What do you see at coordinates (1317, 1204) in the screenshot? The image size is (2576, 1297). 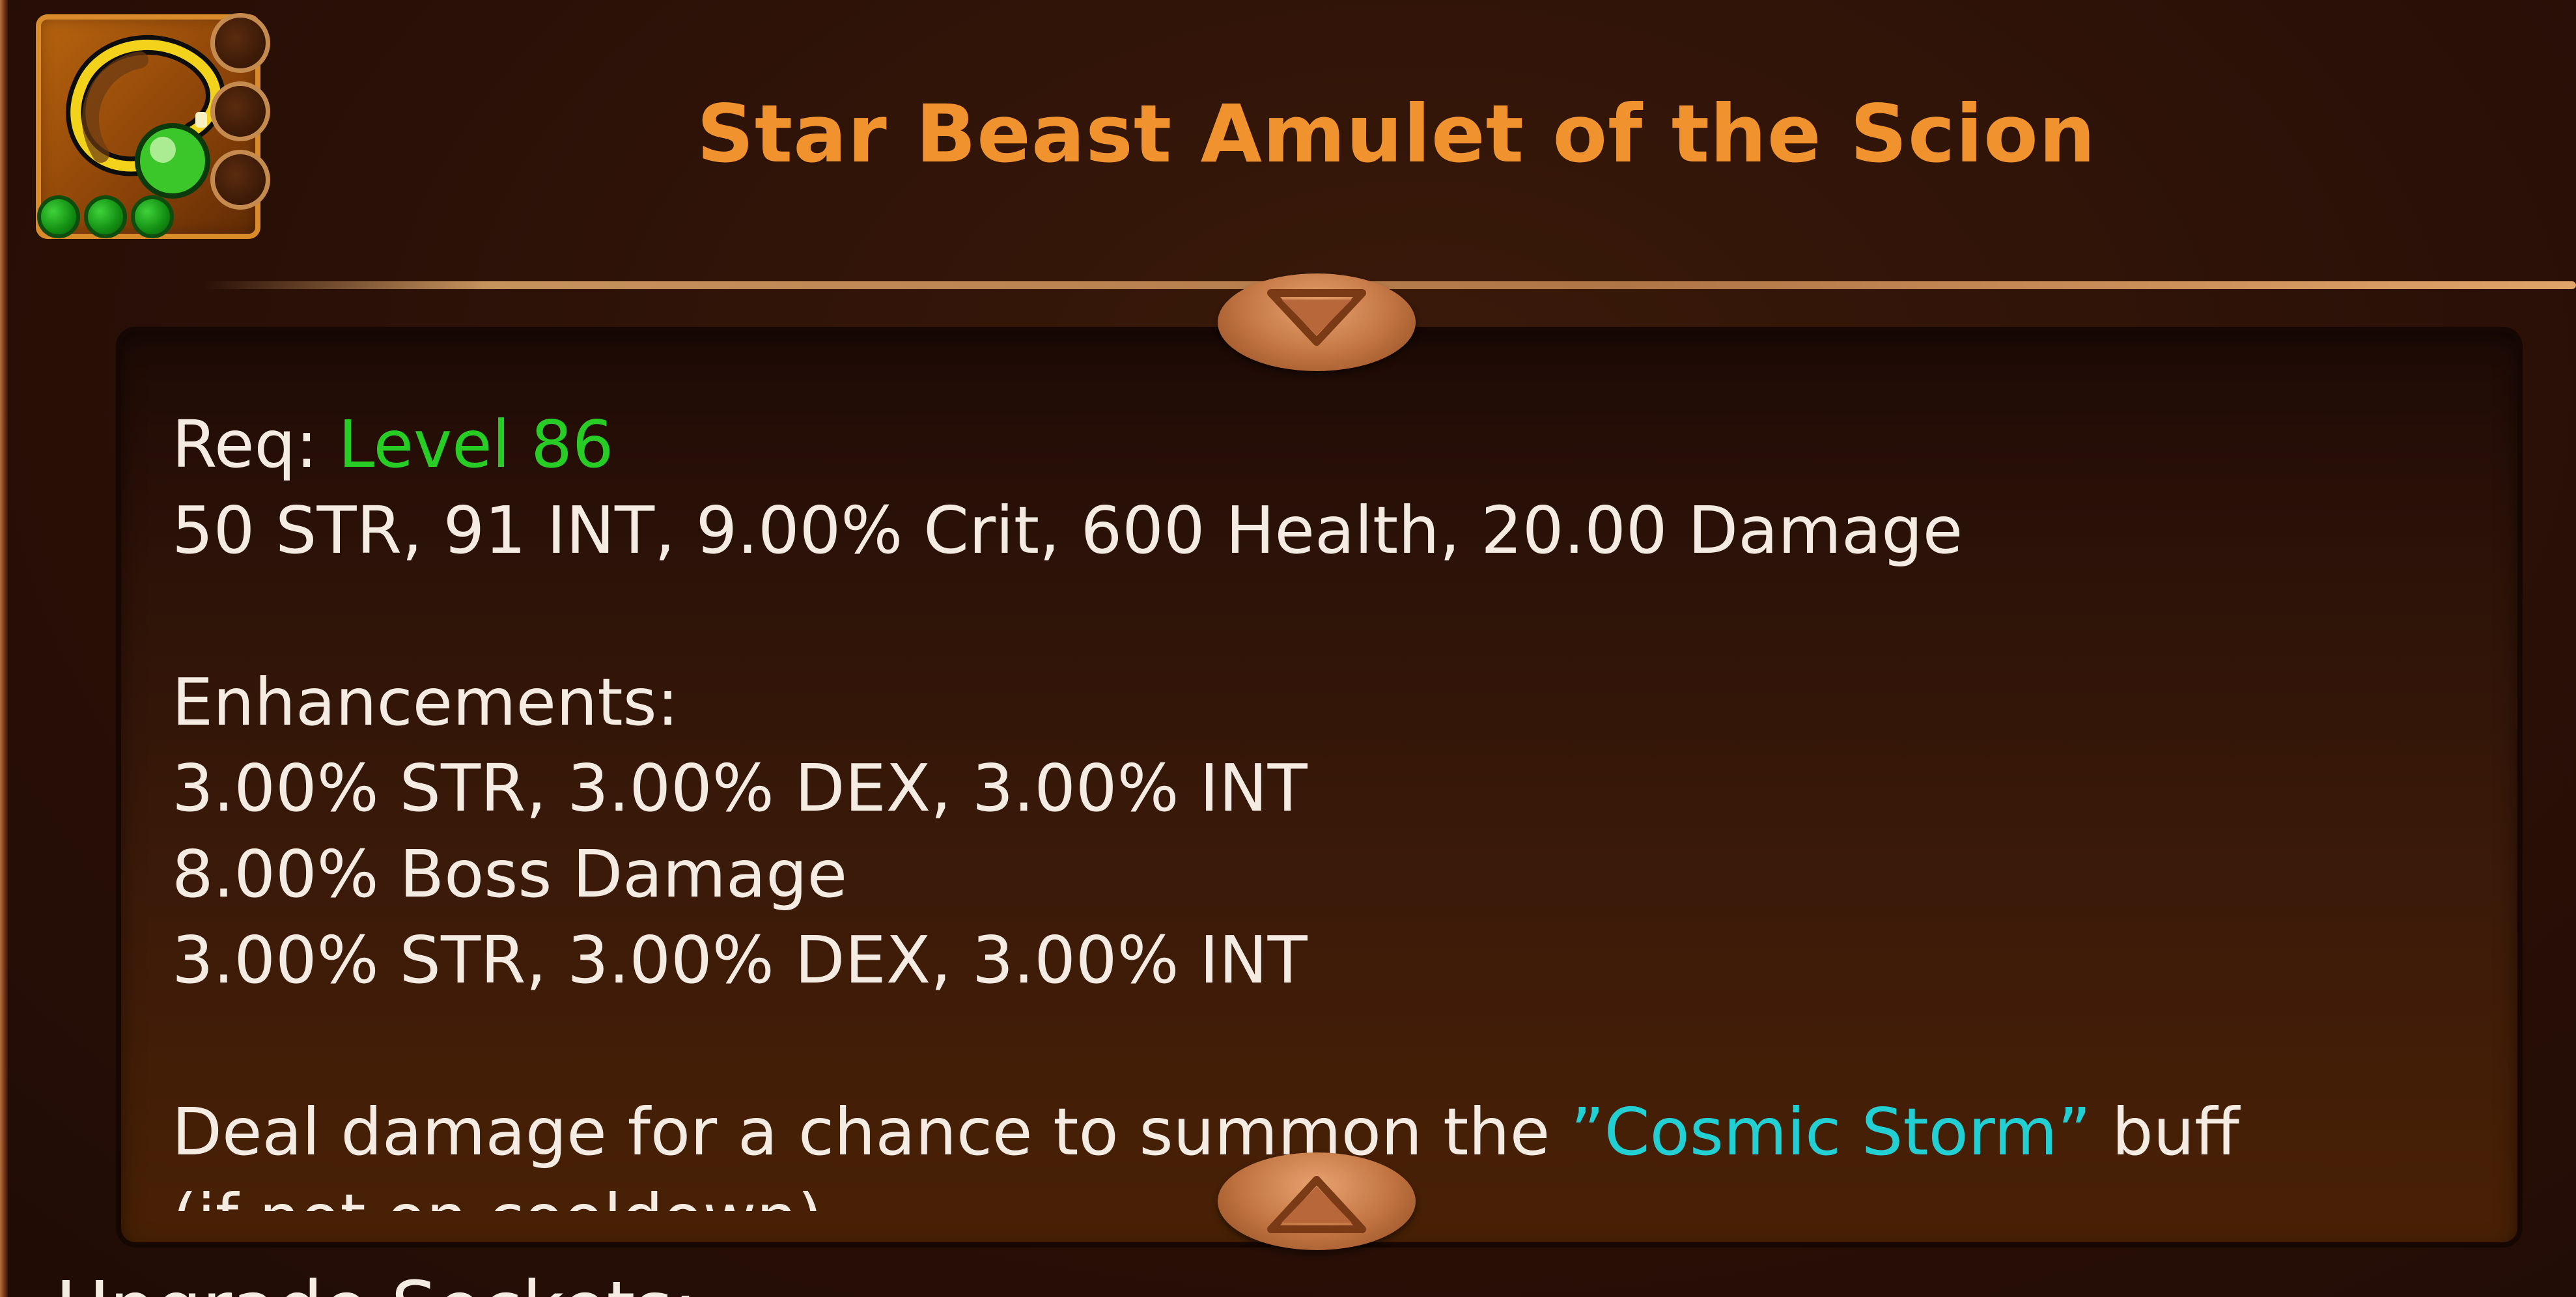 I see `triangle-up-icon` at bounding box center [1317, 1204].